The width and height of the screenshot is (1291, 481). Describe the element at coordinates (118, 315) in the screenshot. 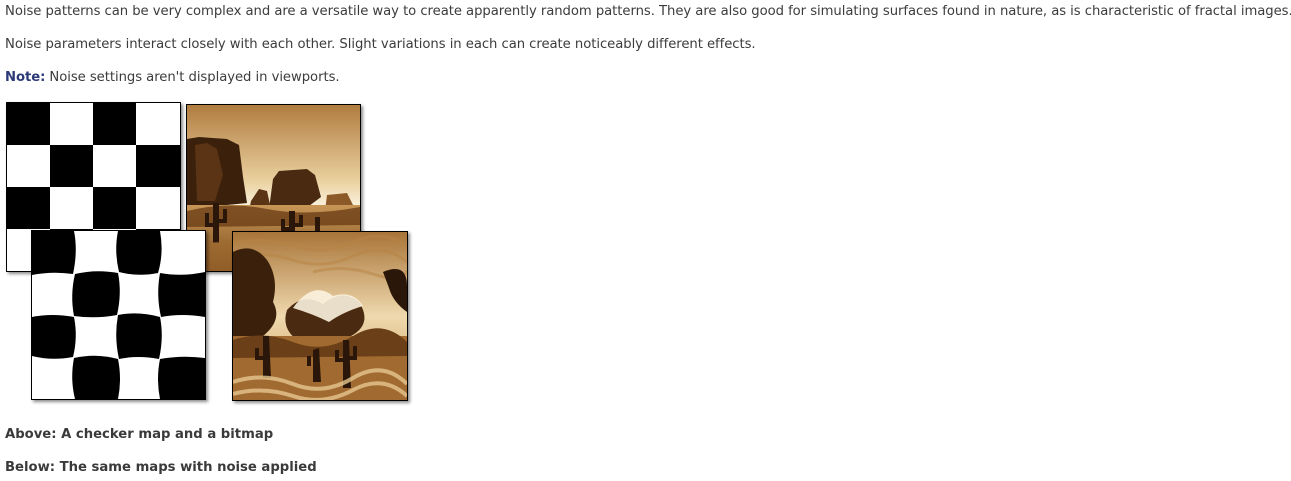

I see `checker-map-noise-image` at that location.